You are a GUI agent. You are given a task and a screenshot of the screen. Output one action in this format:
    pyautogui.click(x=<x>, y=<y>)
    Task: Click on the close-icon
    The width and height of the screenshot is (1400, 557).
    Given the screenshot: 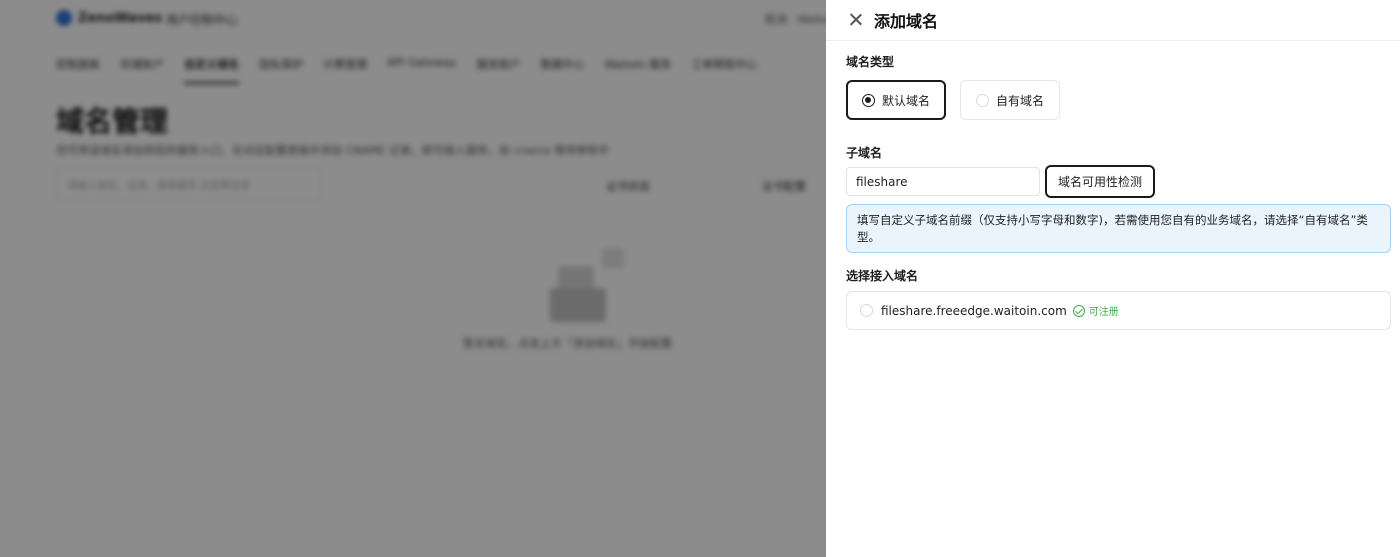 What is the action you would take?
    pyautogui.click(x=856, y=20)
    